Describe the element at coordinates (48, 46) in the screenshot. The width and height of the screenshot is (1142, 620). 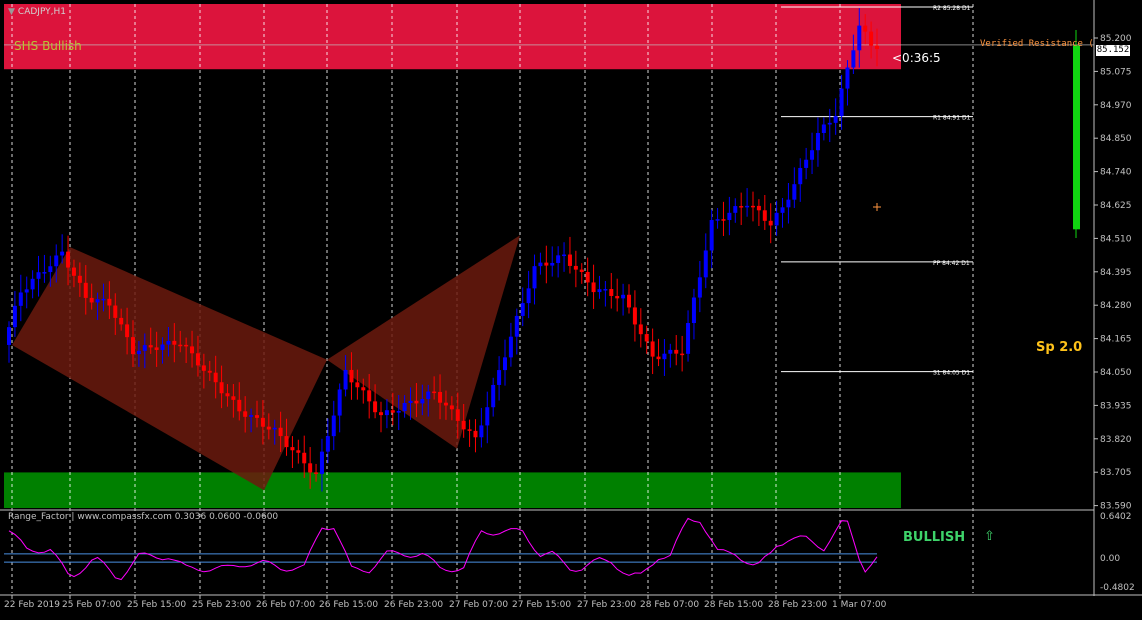
I see `pattern-label: SHS Bullish` at that location.